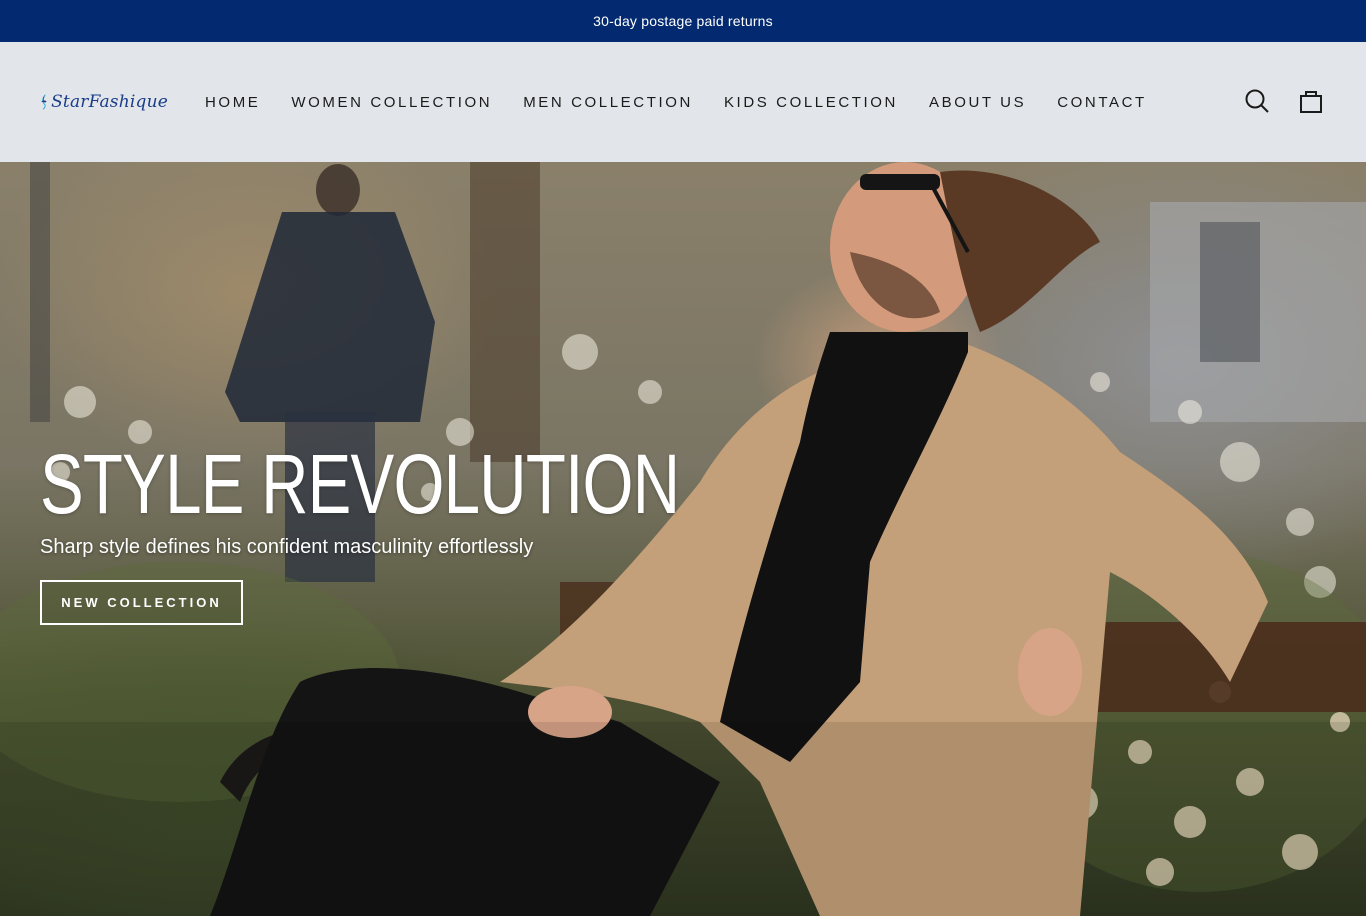 The image size is (1366, 916). Describe the element at coordinates (141, 602) in the screenshot. I see `new-collection-button: NEW COLLECTION` at that location.